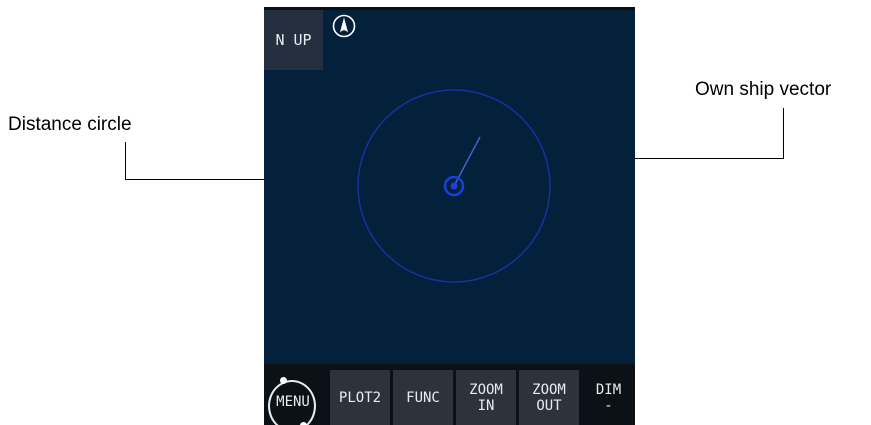  I want to click on menu-knob-dot-top, so click(283, 380).